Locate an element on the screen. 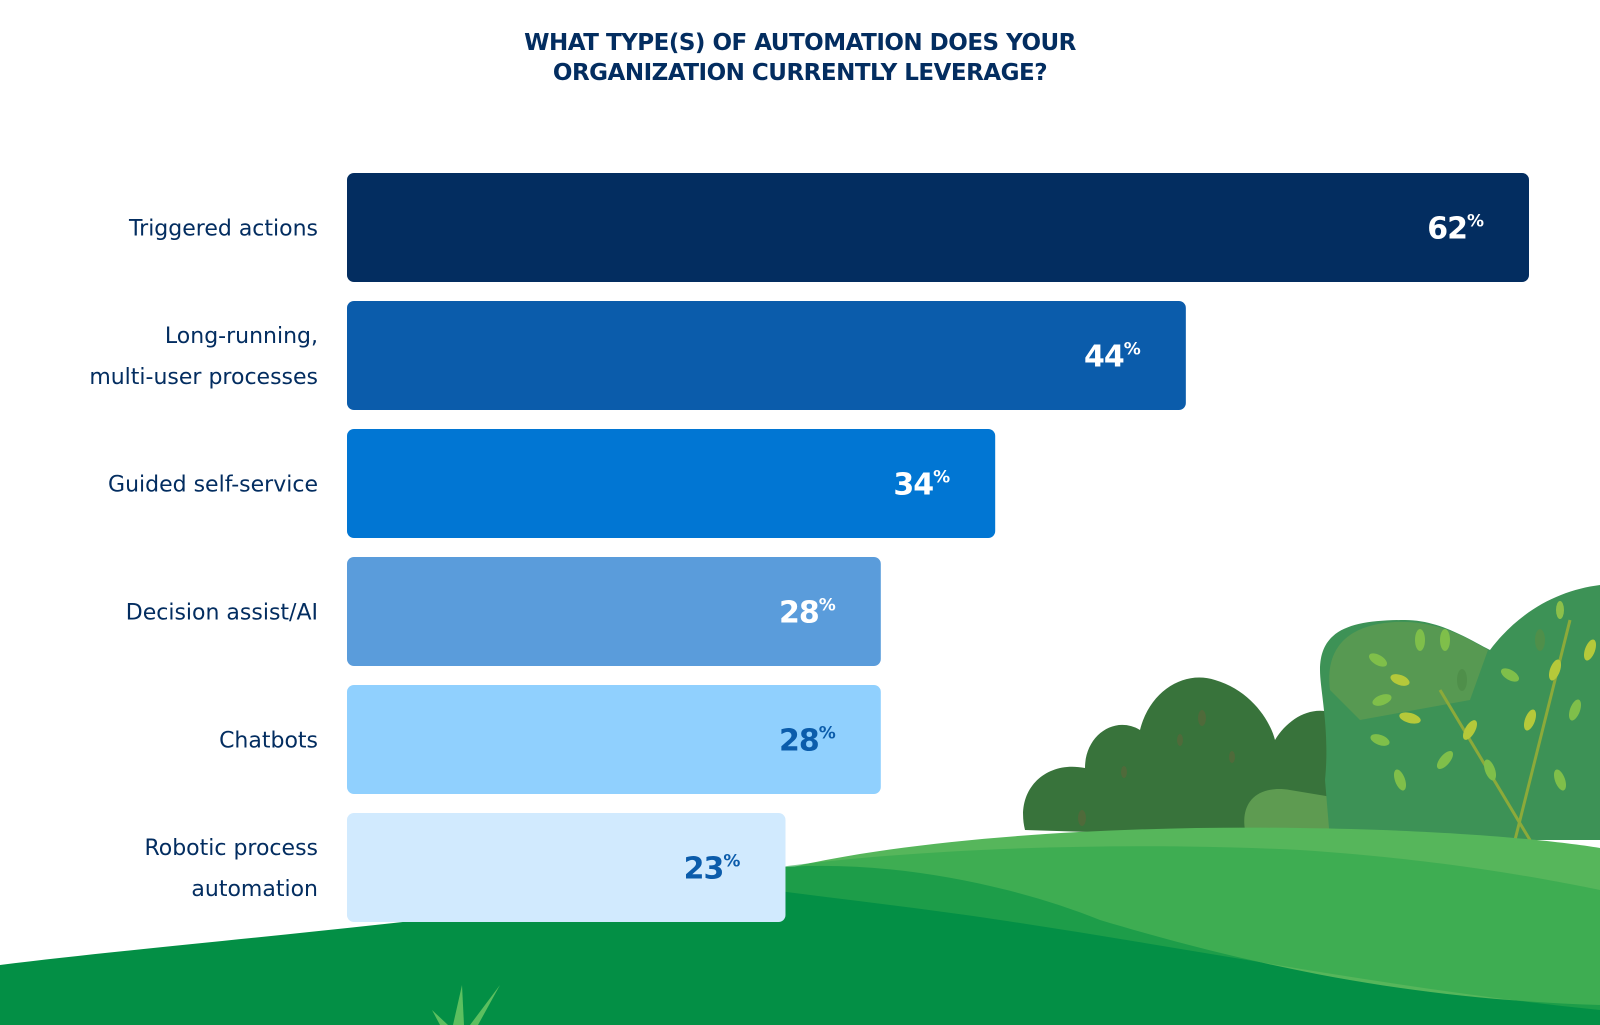 The height and width of the screenshot is (1025, 1600). category-label-4: Chatbots is located at coordinates (268, 741).